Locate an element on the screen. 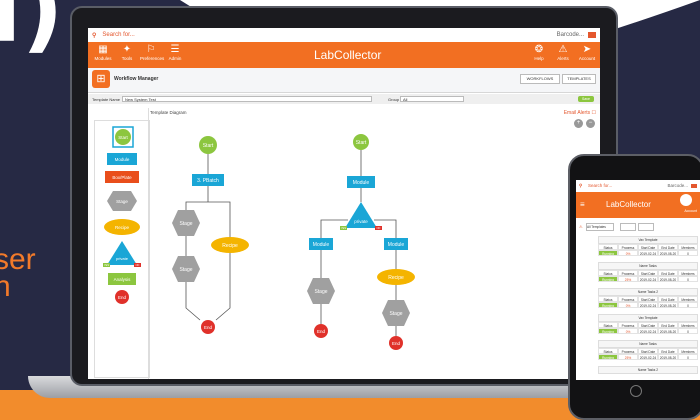 The height and width of the screenshot is (420, 700). svg-text: Box/Plate is located at coordinates (122, 177).